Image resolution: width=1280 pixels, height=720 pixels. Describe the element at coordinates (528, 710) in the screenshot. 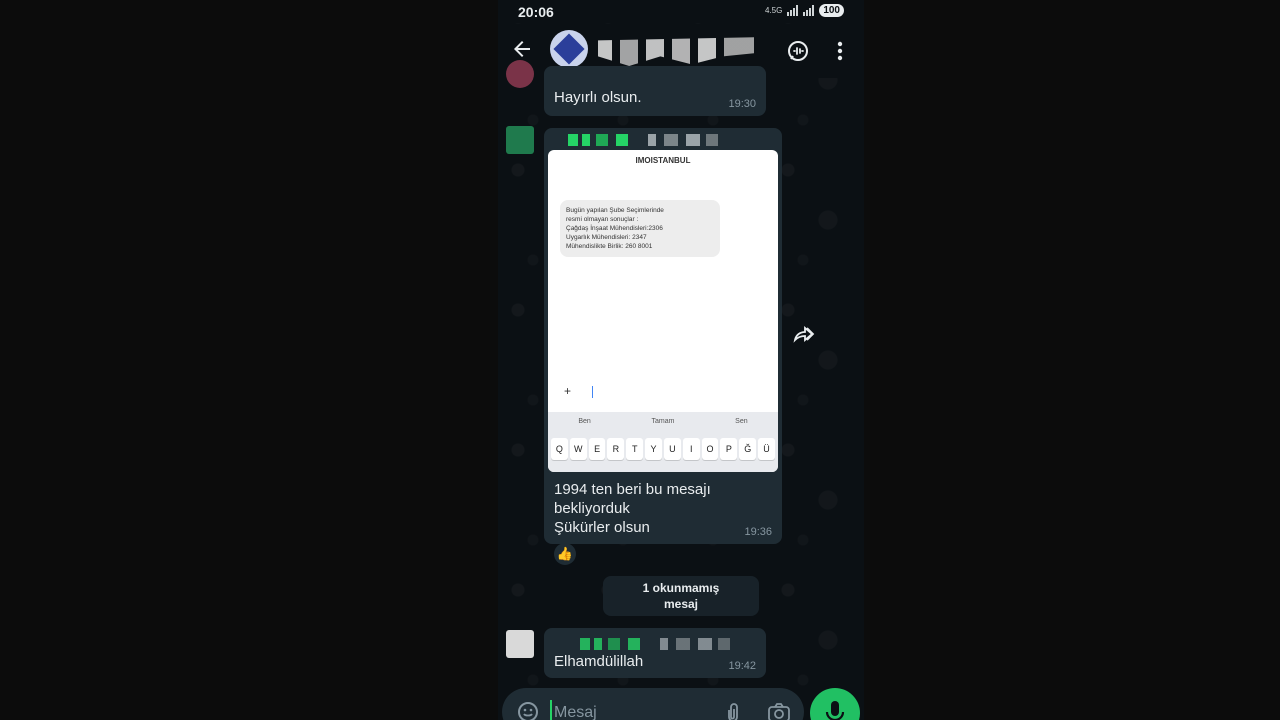

I see `emoji-icon` at that location.